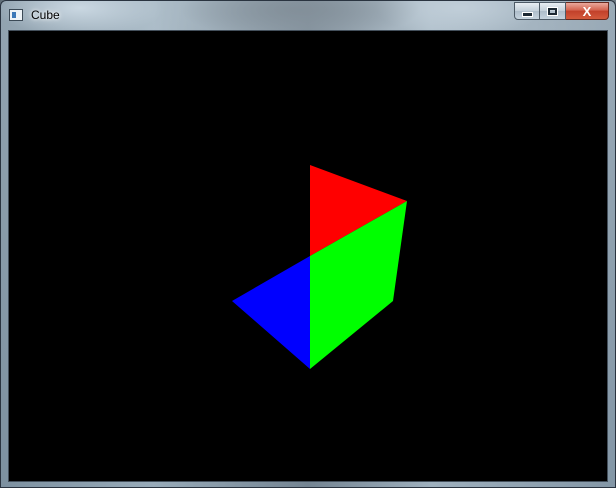 This screenshot has height=488, width=616. What do you see at coordinates (319, 267) in the screenshot?
I see `cube-render` at bounding box center [319, 267].